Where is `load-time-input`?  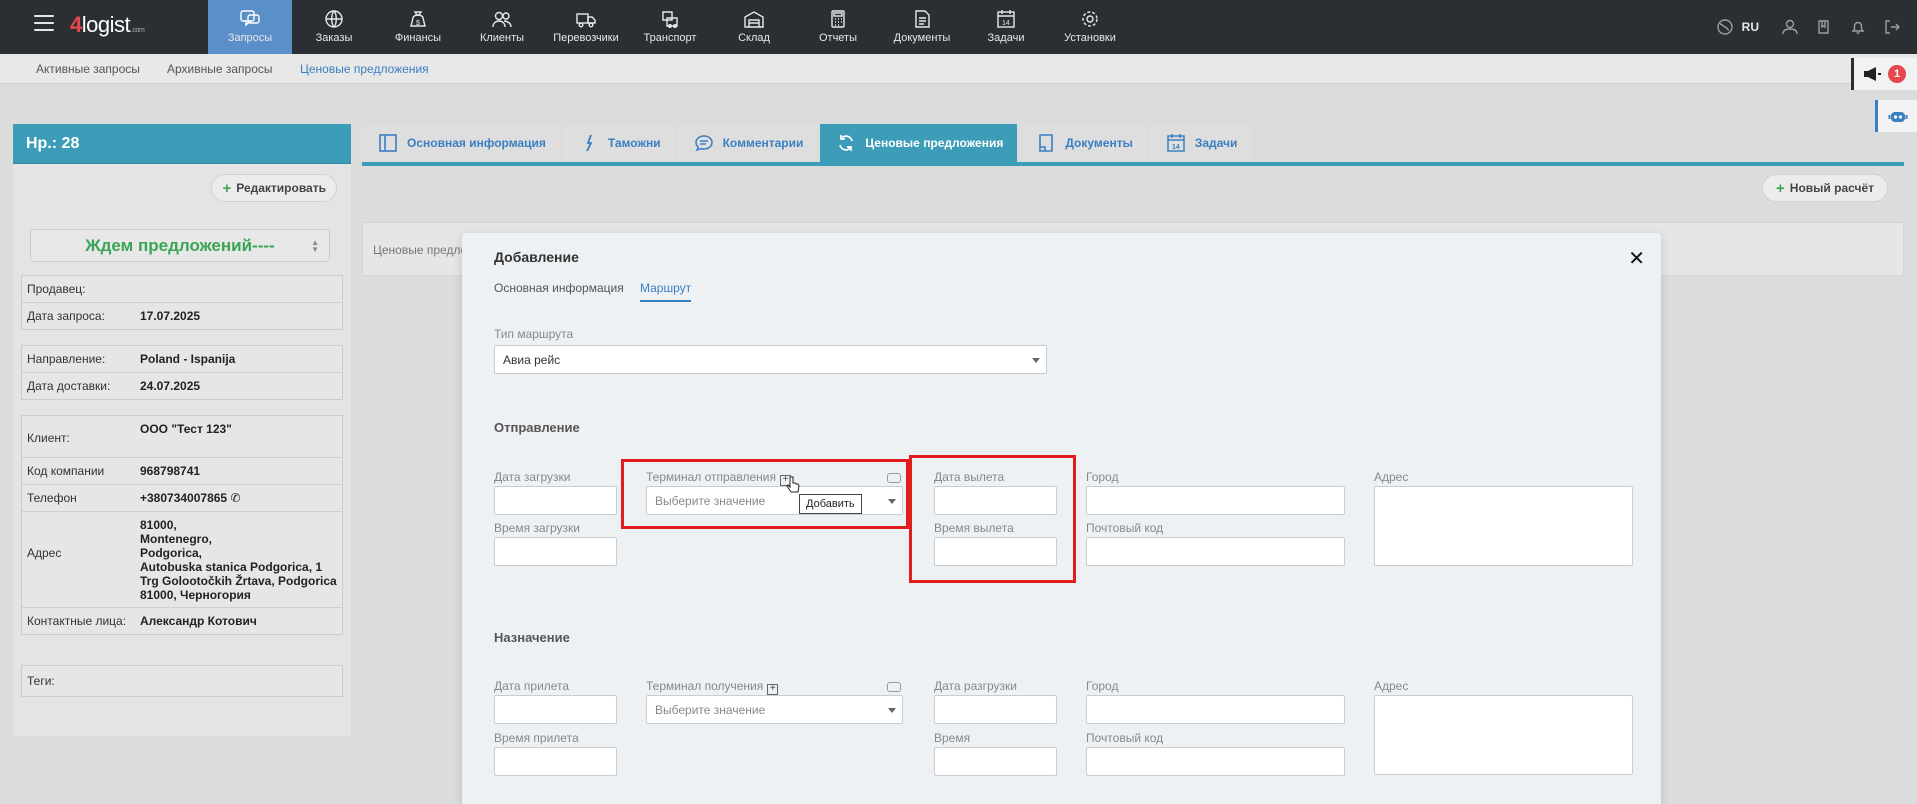
load-time-input is located at coordinates (555, 551).